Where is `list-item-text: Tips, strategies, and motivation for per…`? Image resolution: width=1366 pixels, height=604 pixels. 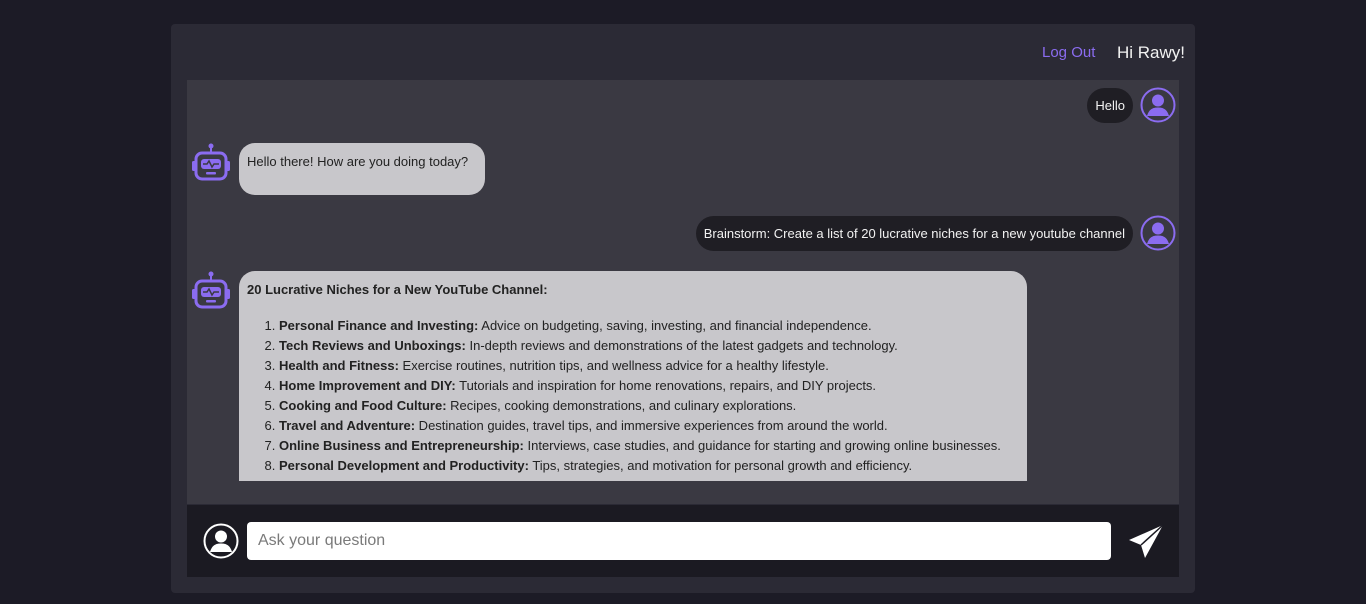 list-item-text: Tips, strategies, and motivation for per… is located at coordinates (720, 465).